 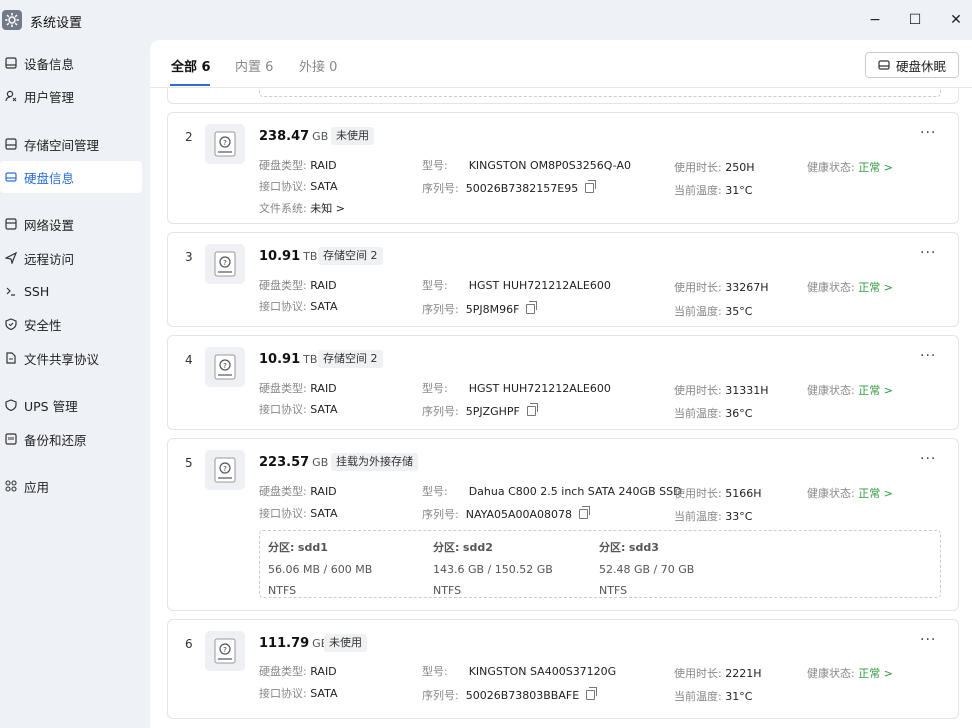 I want to click on sidebar-item-label: SSH, so click(x=37, y=291).